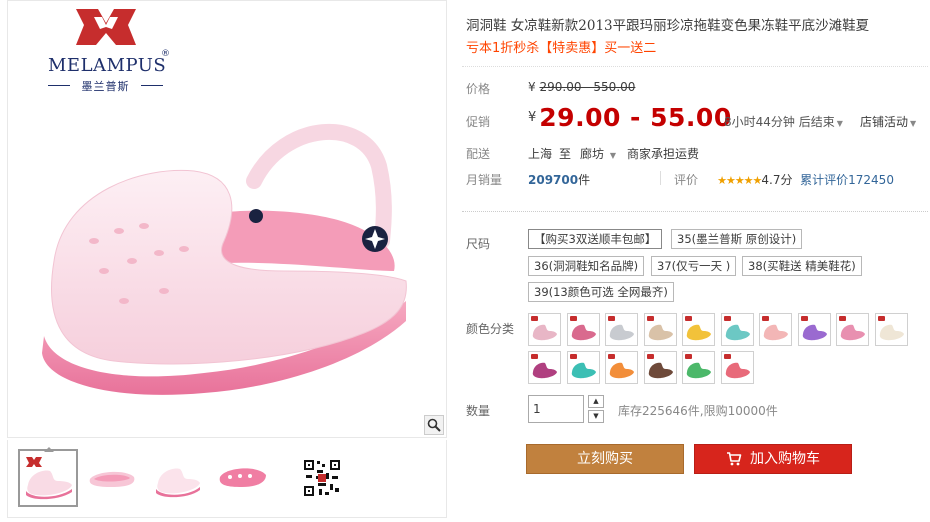  I want to click on size-option: 38(买鞋送 精美鞋花), so click(802, 266).